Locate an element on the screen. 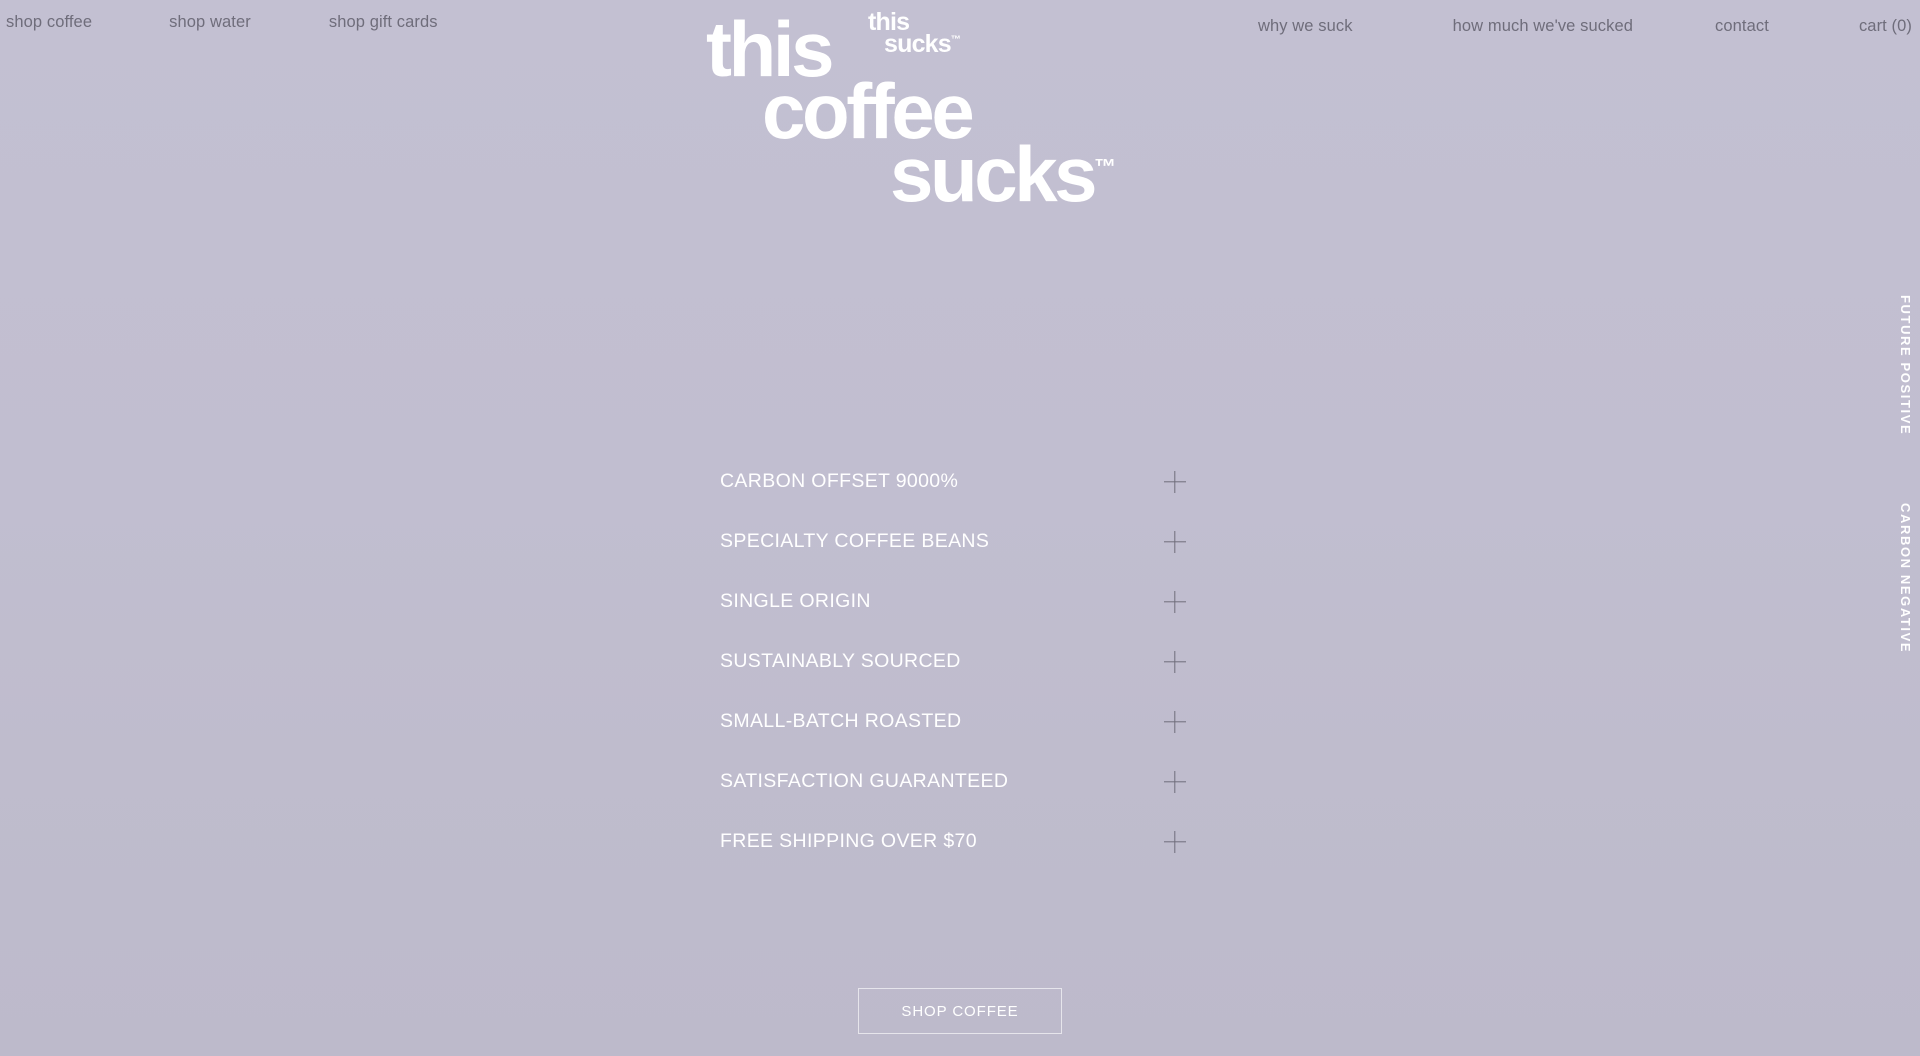 Image resolution: width=1920 pixels, height=1056 pixels. feature-label: SINGLE ORIGIN is located at coordinates (795, 601).